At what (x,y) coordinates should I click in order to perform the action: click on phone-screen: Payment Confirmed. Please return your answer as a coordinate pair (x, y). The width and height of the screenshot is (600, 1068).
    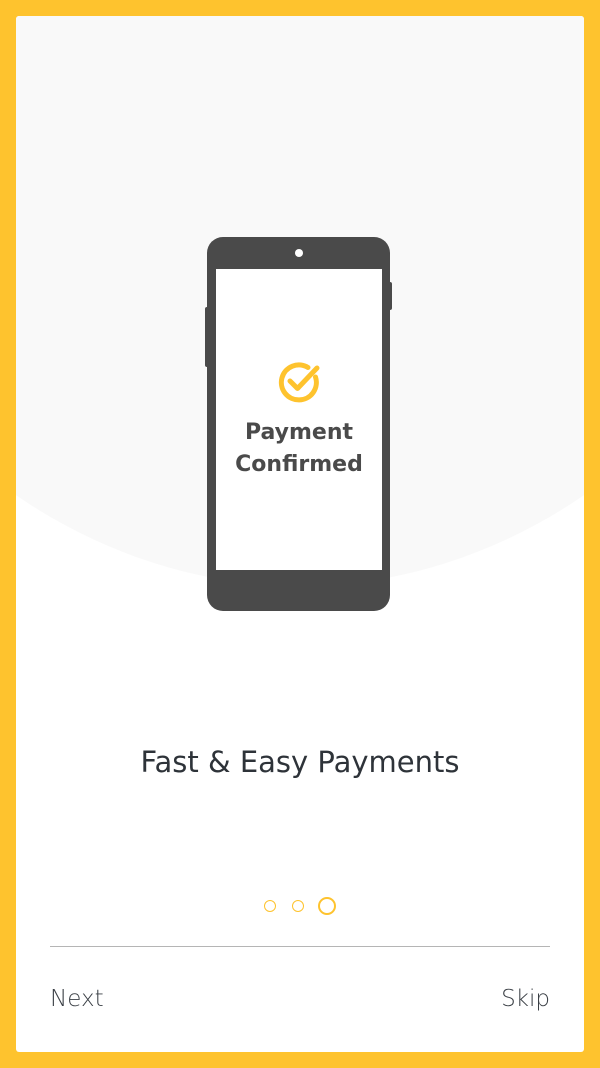
    Looking at the image, I should click on (299, 419).